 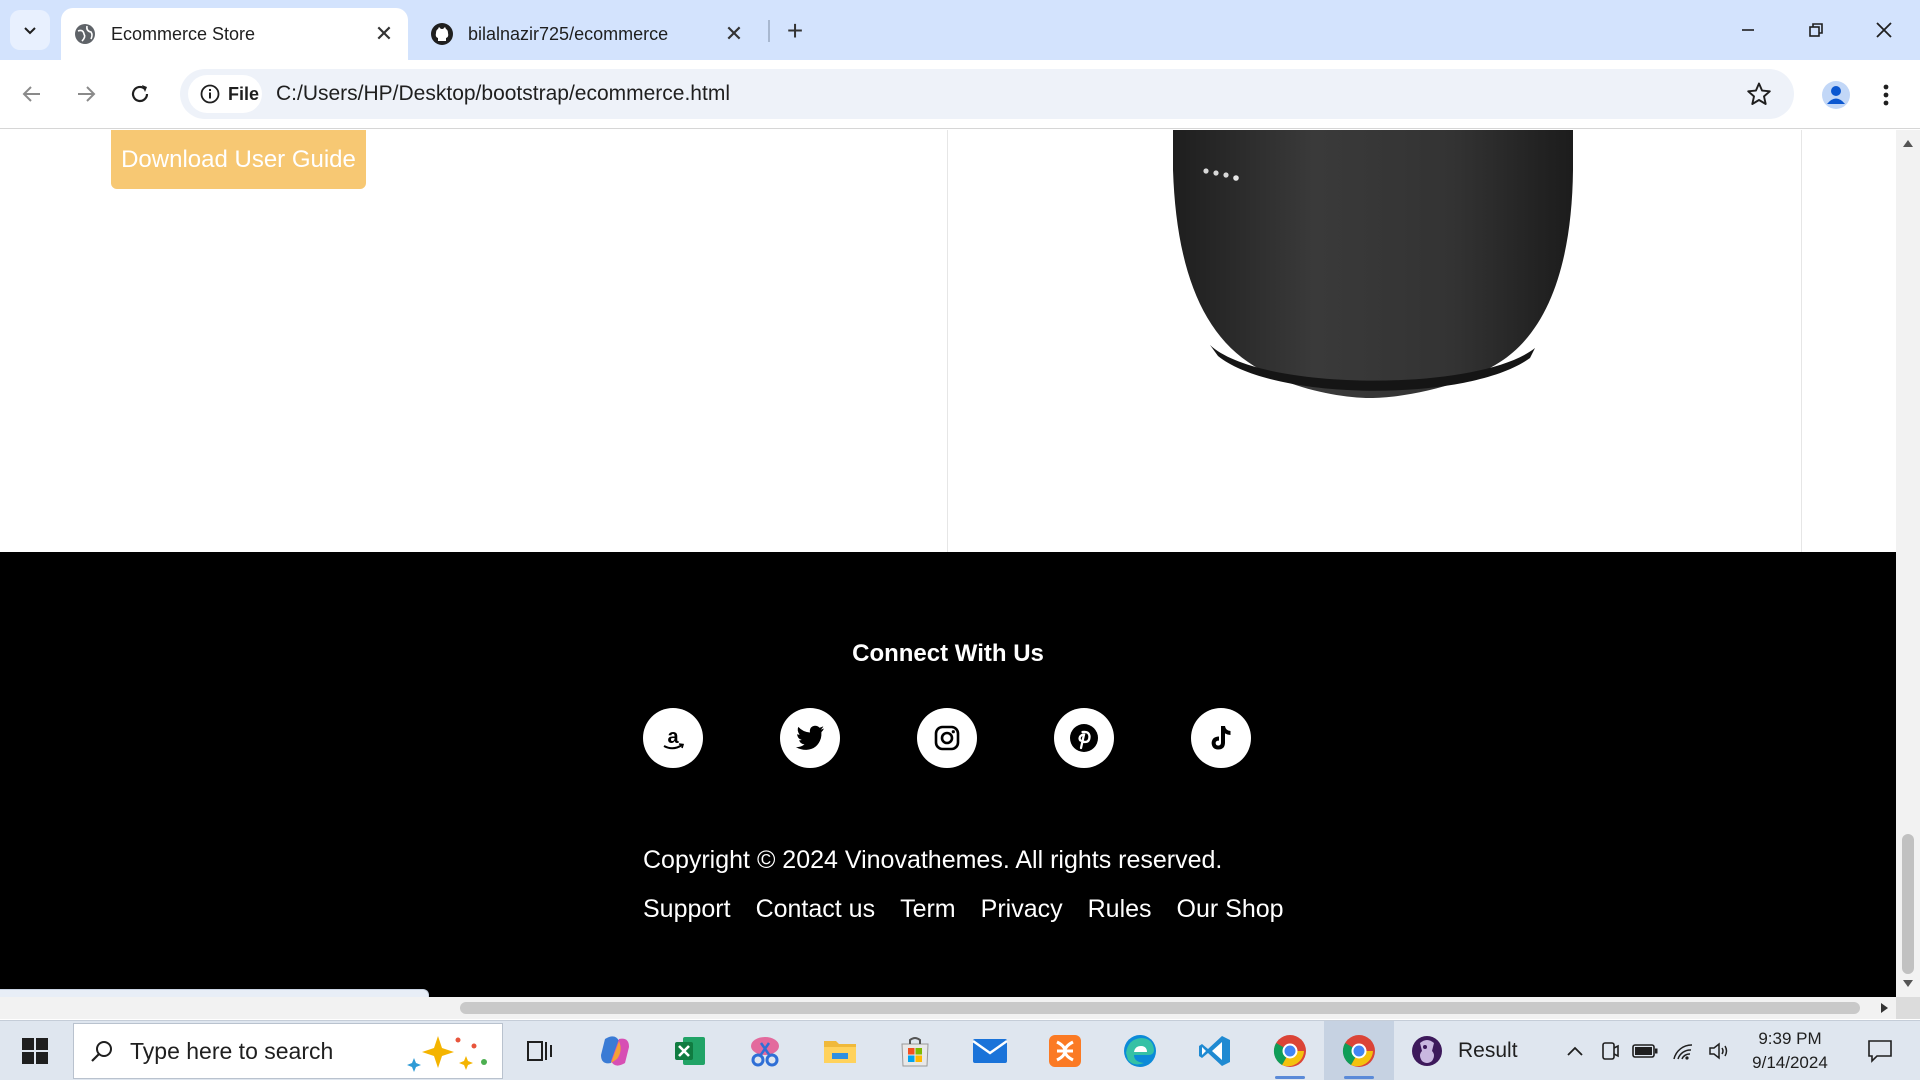 I want to click on minimize-icon, so click(x=1748, y=30).